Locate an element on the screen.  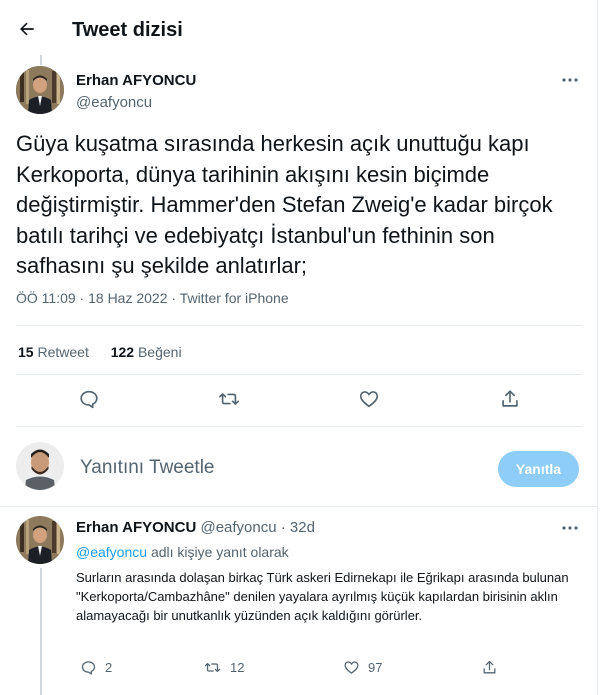
page-title: Tweet dizisi is located at coordinates (127, 30).